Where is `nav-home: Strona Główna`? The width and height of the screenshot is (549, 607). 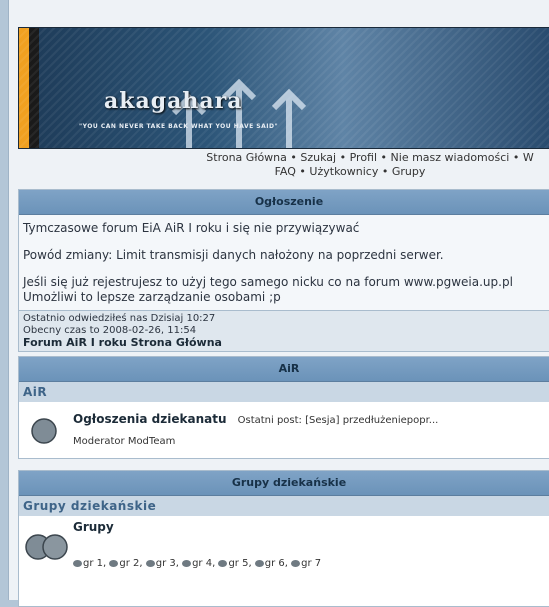 nav-home: Strona Główna is located at coordinates (246, 157).